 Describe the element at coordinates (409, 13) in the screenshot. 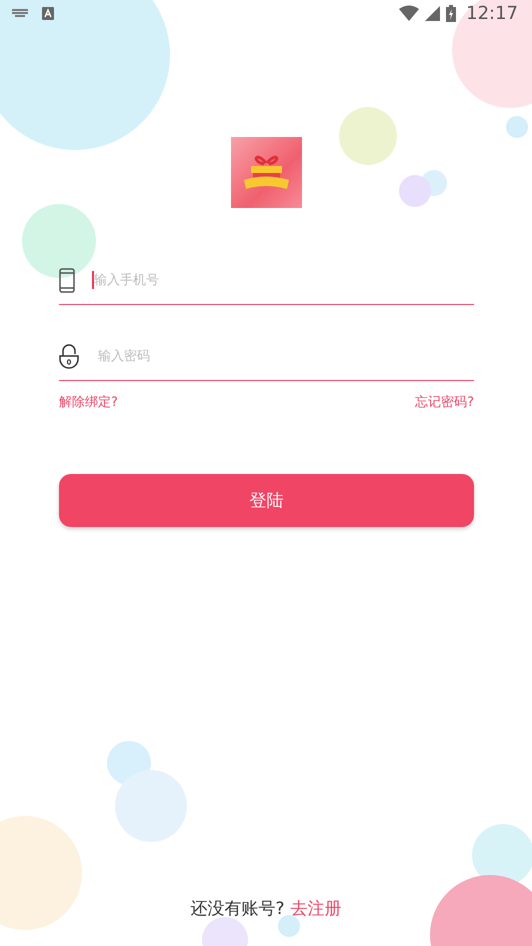

I see `wifi-icon` at that location.